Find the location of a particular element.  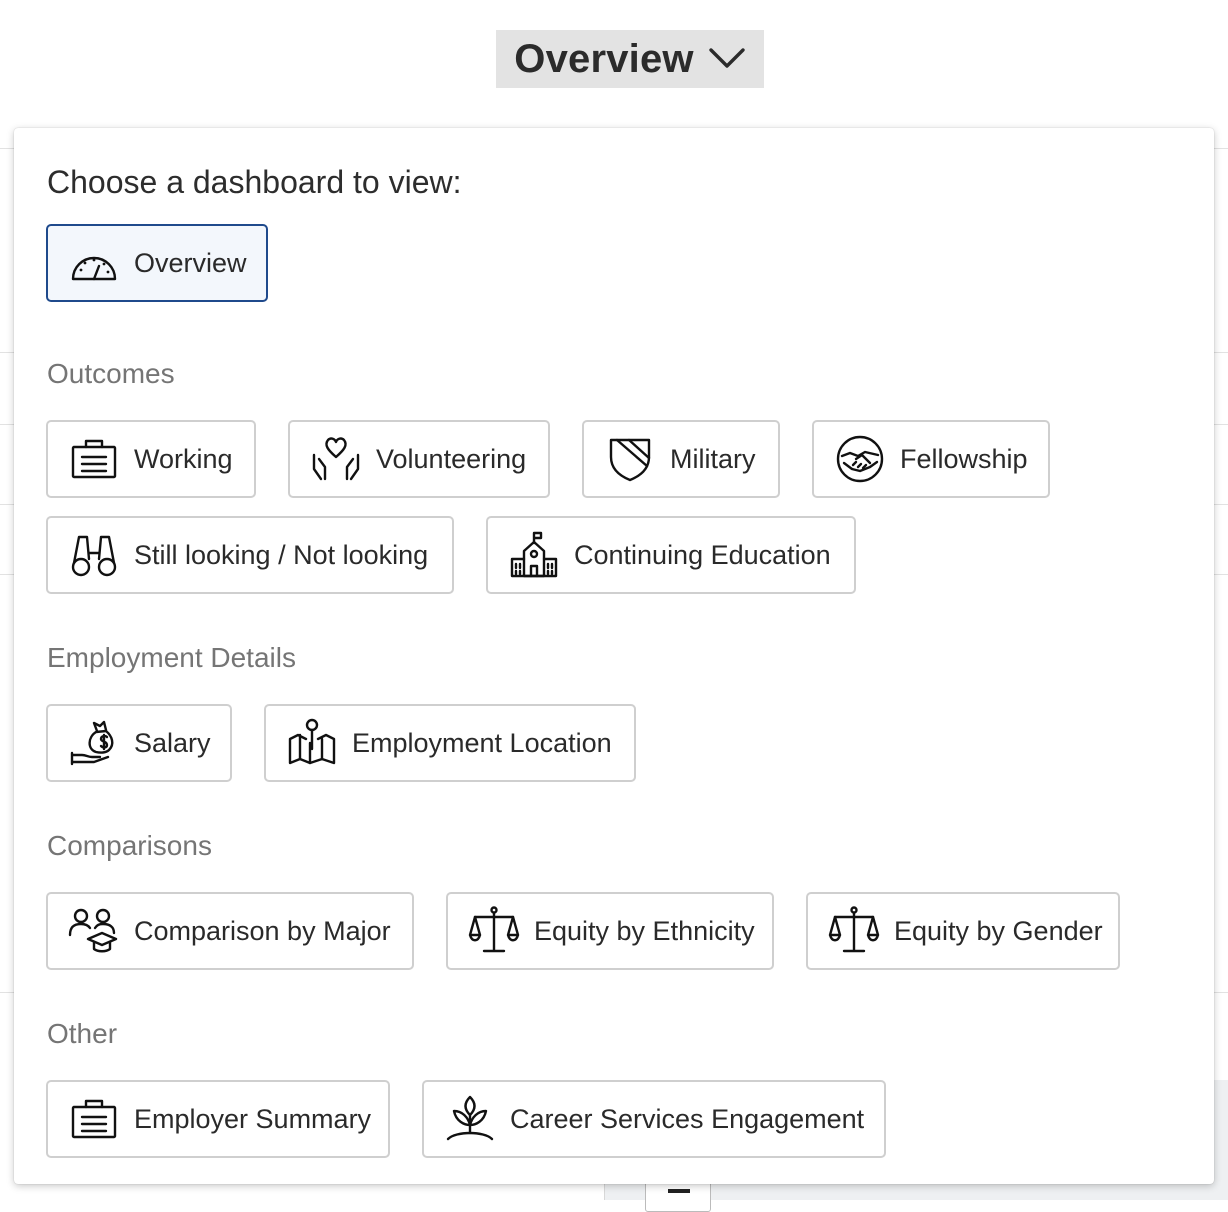

handshake-icon is located at coordinates (860, 459).